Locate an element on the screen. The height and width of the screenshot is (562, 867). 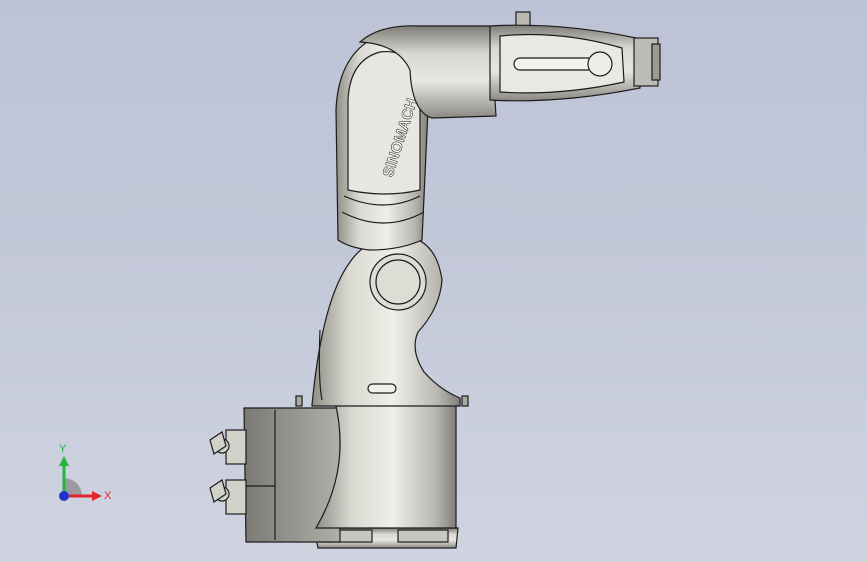
joint2-cap is located at coordinates (398, 282).